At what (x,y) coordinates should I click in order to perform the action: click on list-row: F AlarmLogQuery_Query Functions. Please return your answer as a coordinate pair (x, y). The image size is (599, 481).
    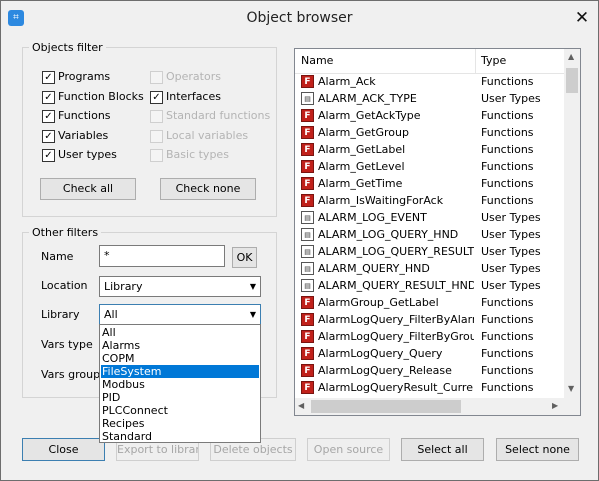
    Looking at the image, I should click on (429, 354).